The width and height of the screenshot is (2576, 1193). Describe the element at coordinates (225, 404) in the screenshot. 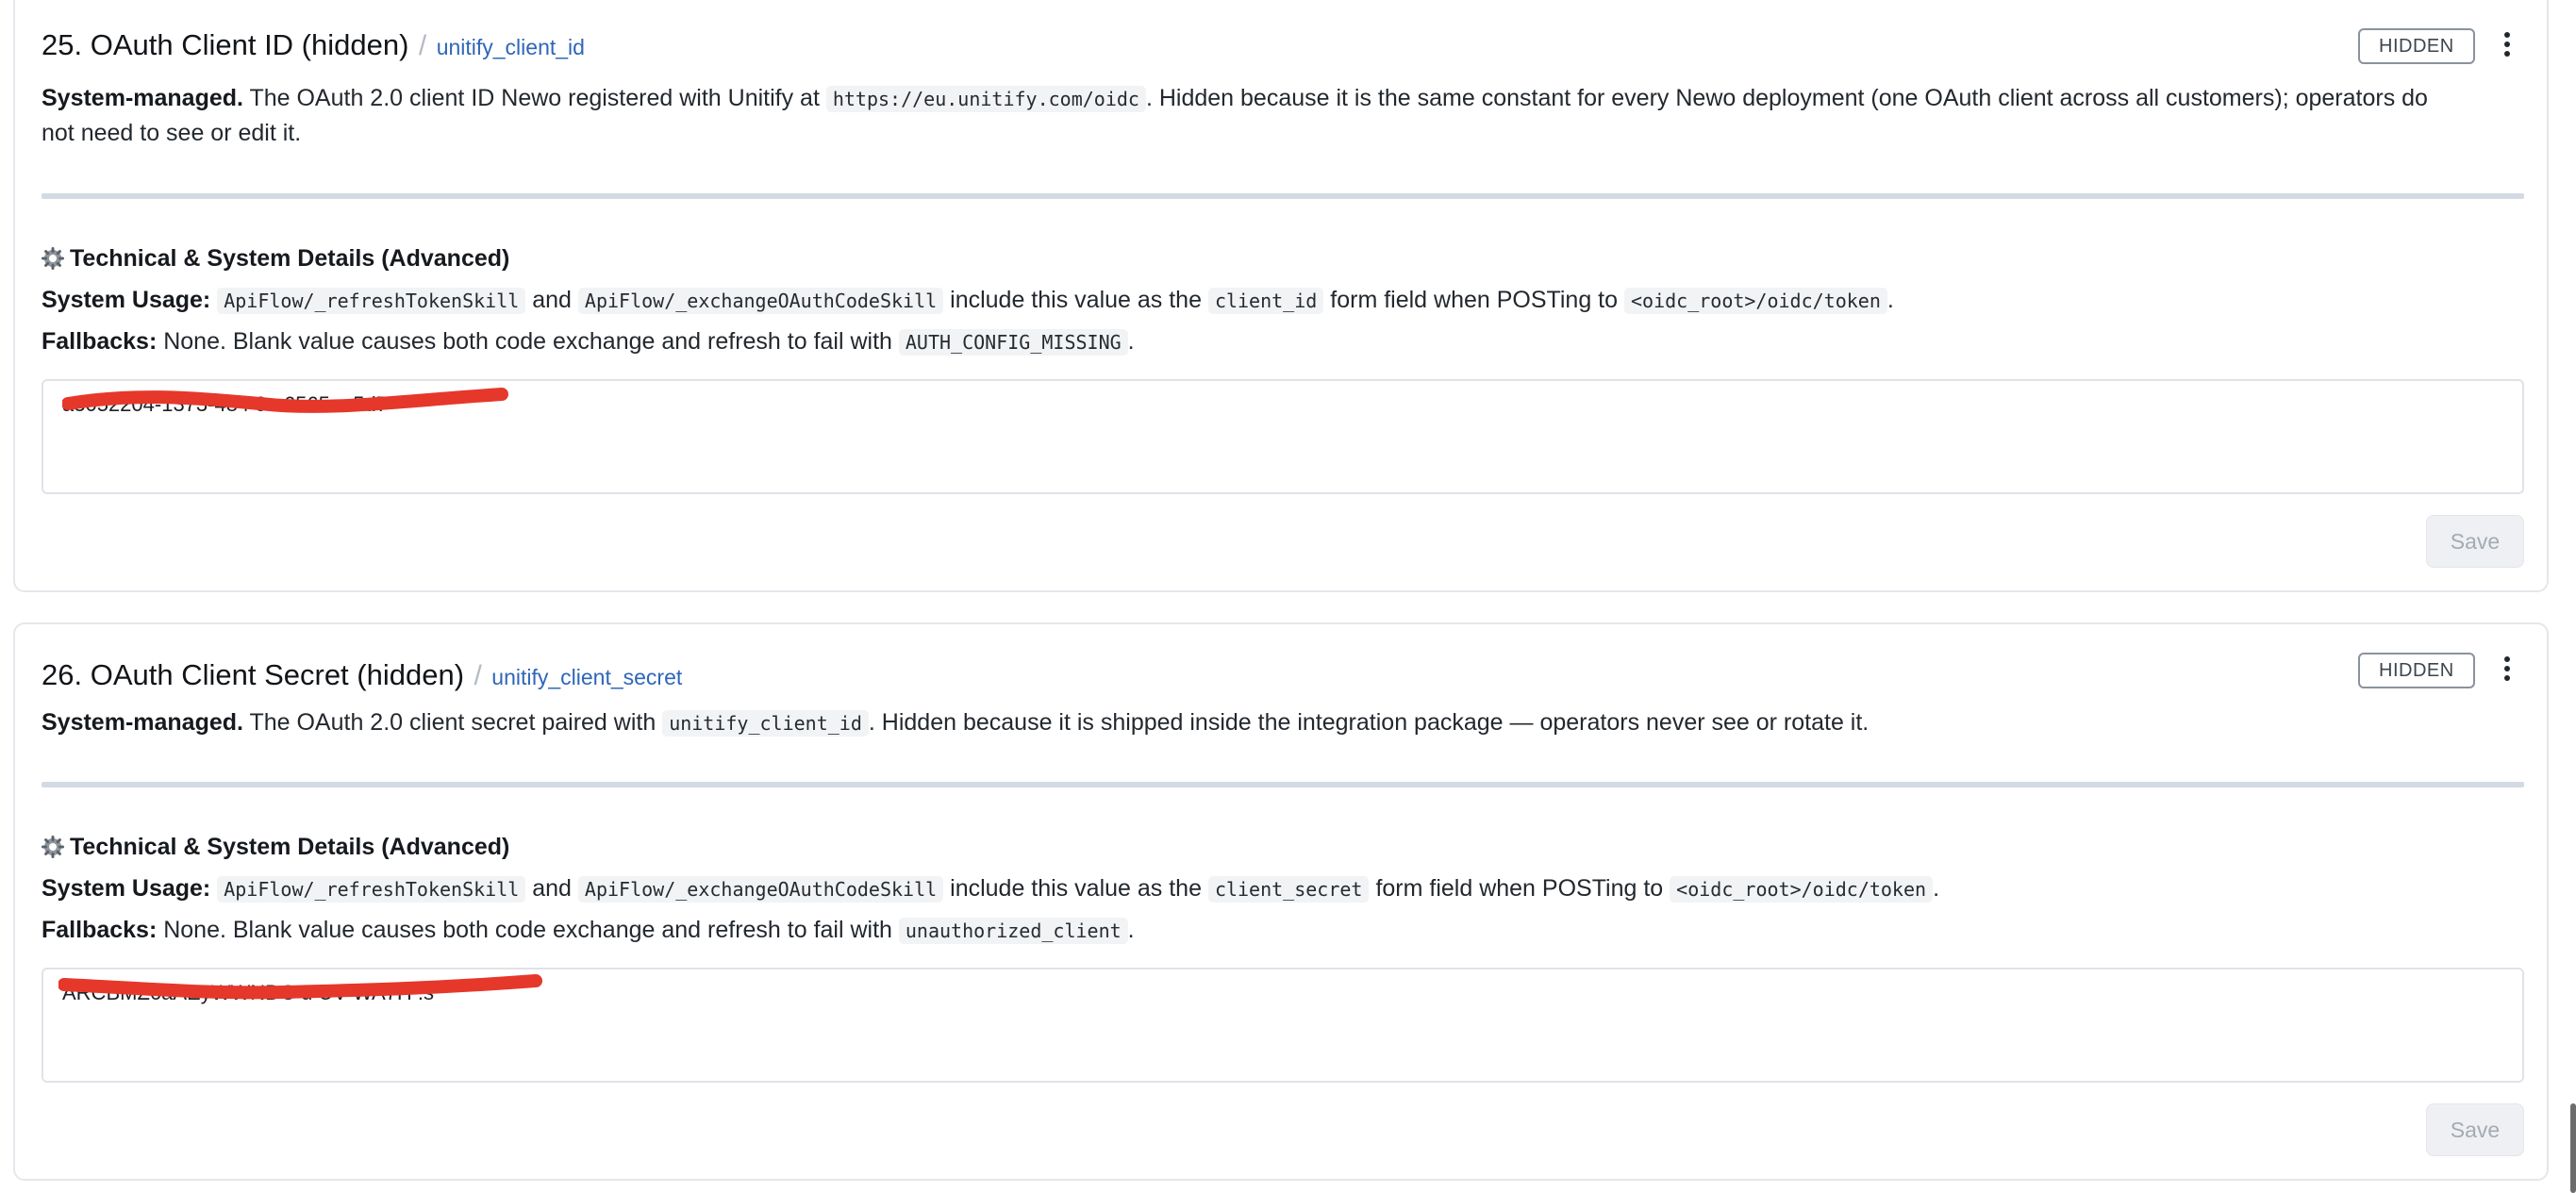

I see `value-text: a3052204-1373-484 0c-6565 a.5d7` at that location.